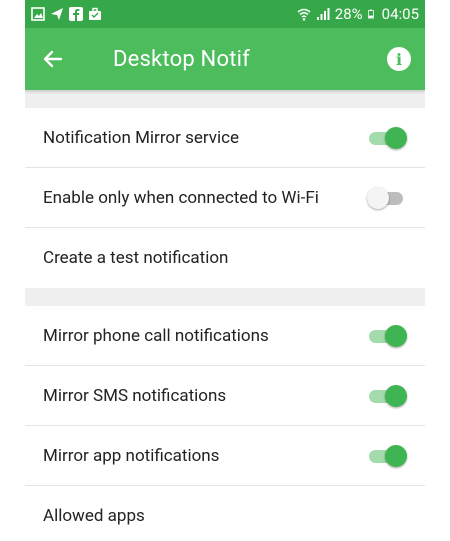  What do you see at coordinates (323, 14) in the screenshot?
I see `signal-icon` at bounding box center [323, 14].